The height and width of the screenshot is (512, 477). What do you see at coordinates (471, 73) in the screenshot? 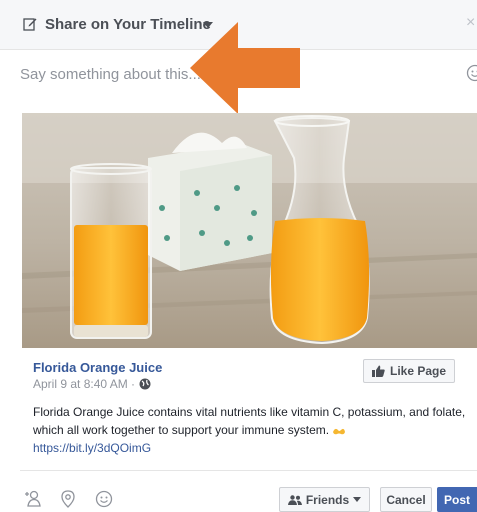
I see `emoji-icon` at bounding box center [471, 73].